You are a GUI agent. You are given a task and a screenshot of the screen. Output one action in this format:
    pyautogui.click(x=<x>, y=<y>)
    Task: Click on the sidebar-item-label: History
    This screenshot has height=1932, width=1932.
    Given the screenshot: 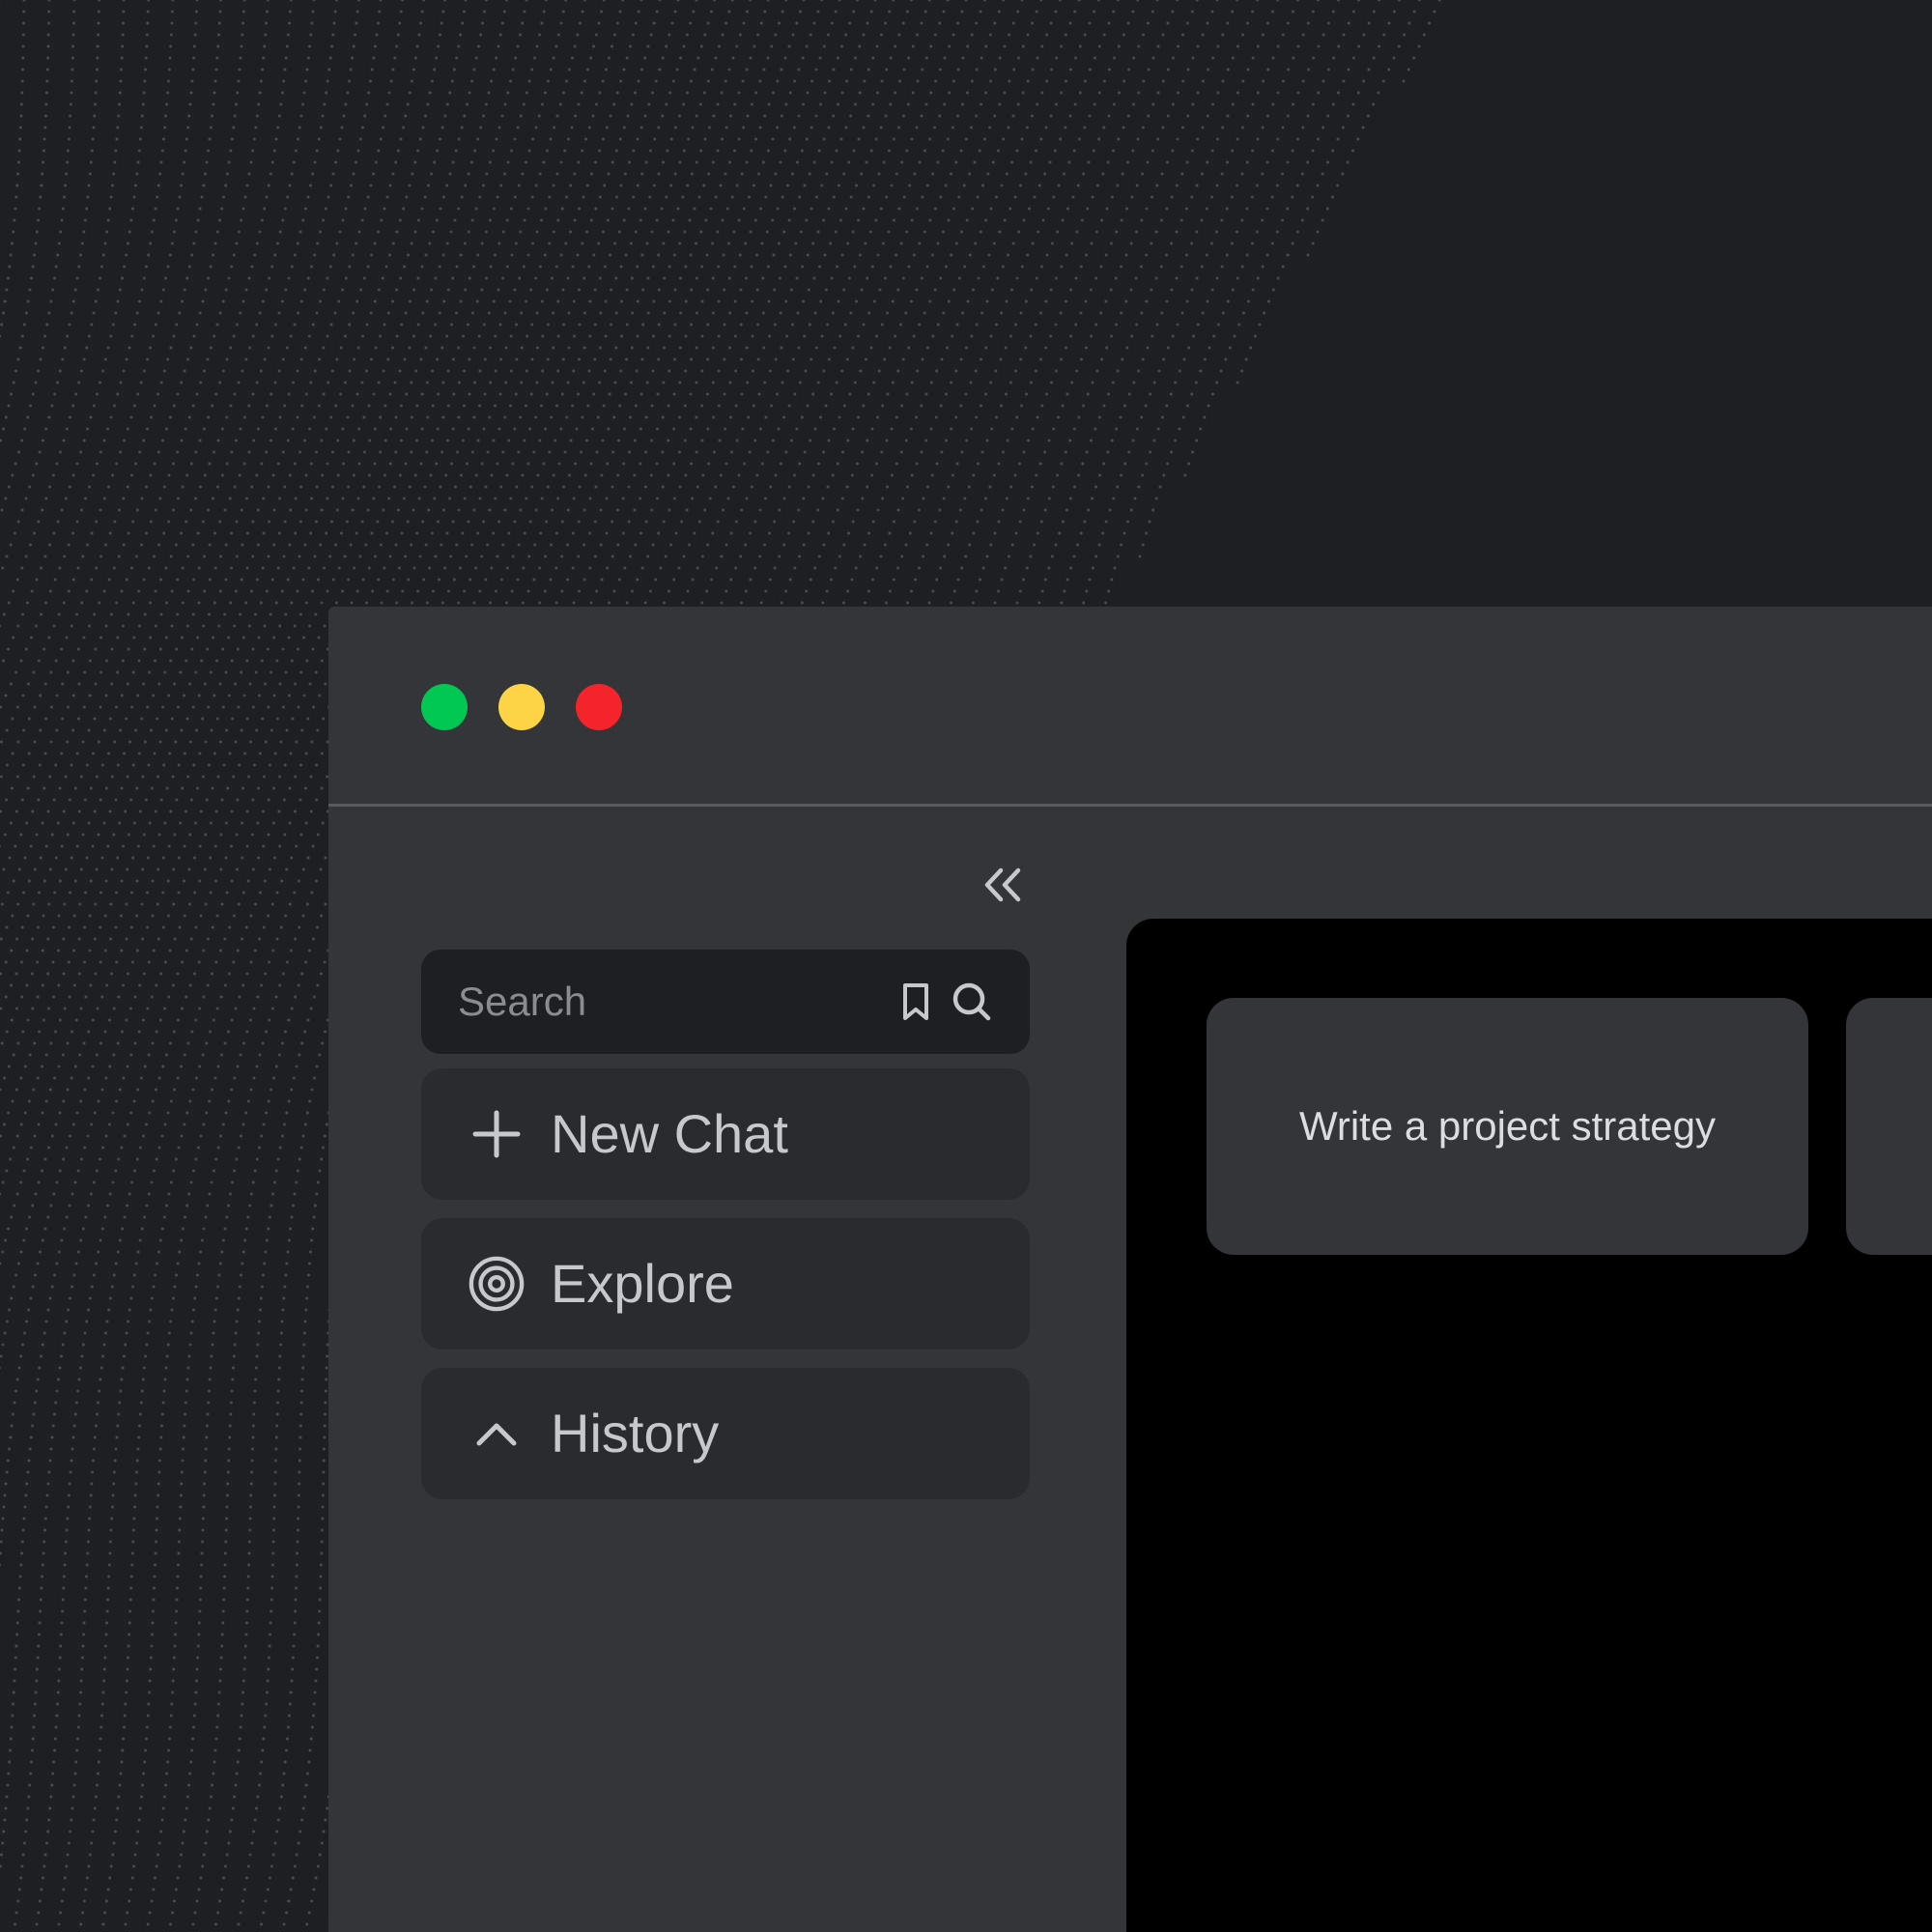 What is the action you would take?
    pyautogui.click(x=635, y=1433)
    